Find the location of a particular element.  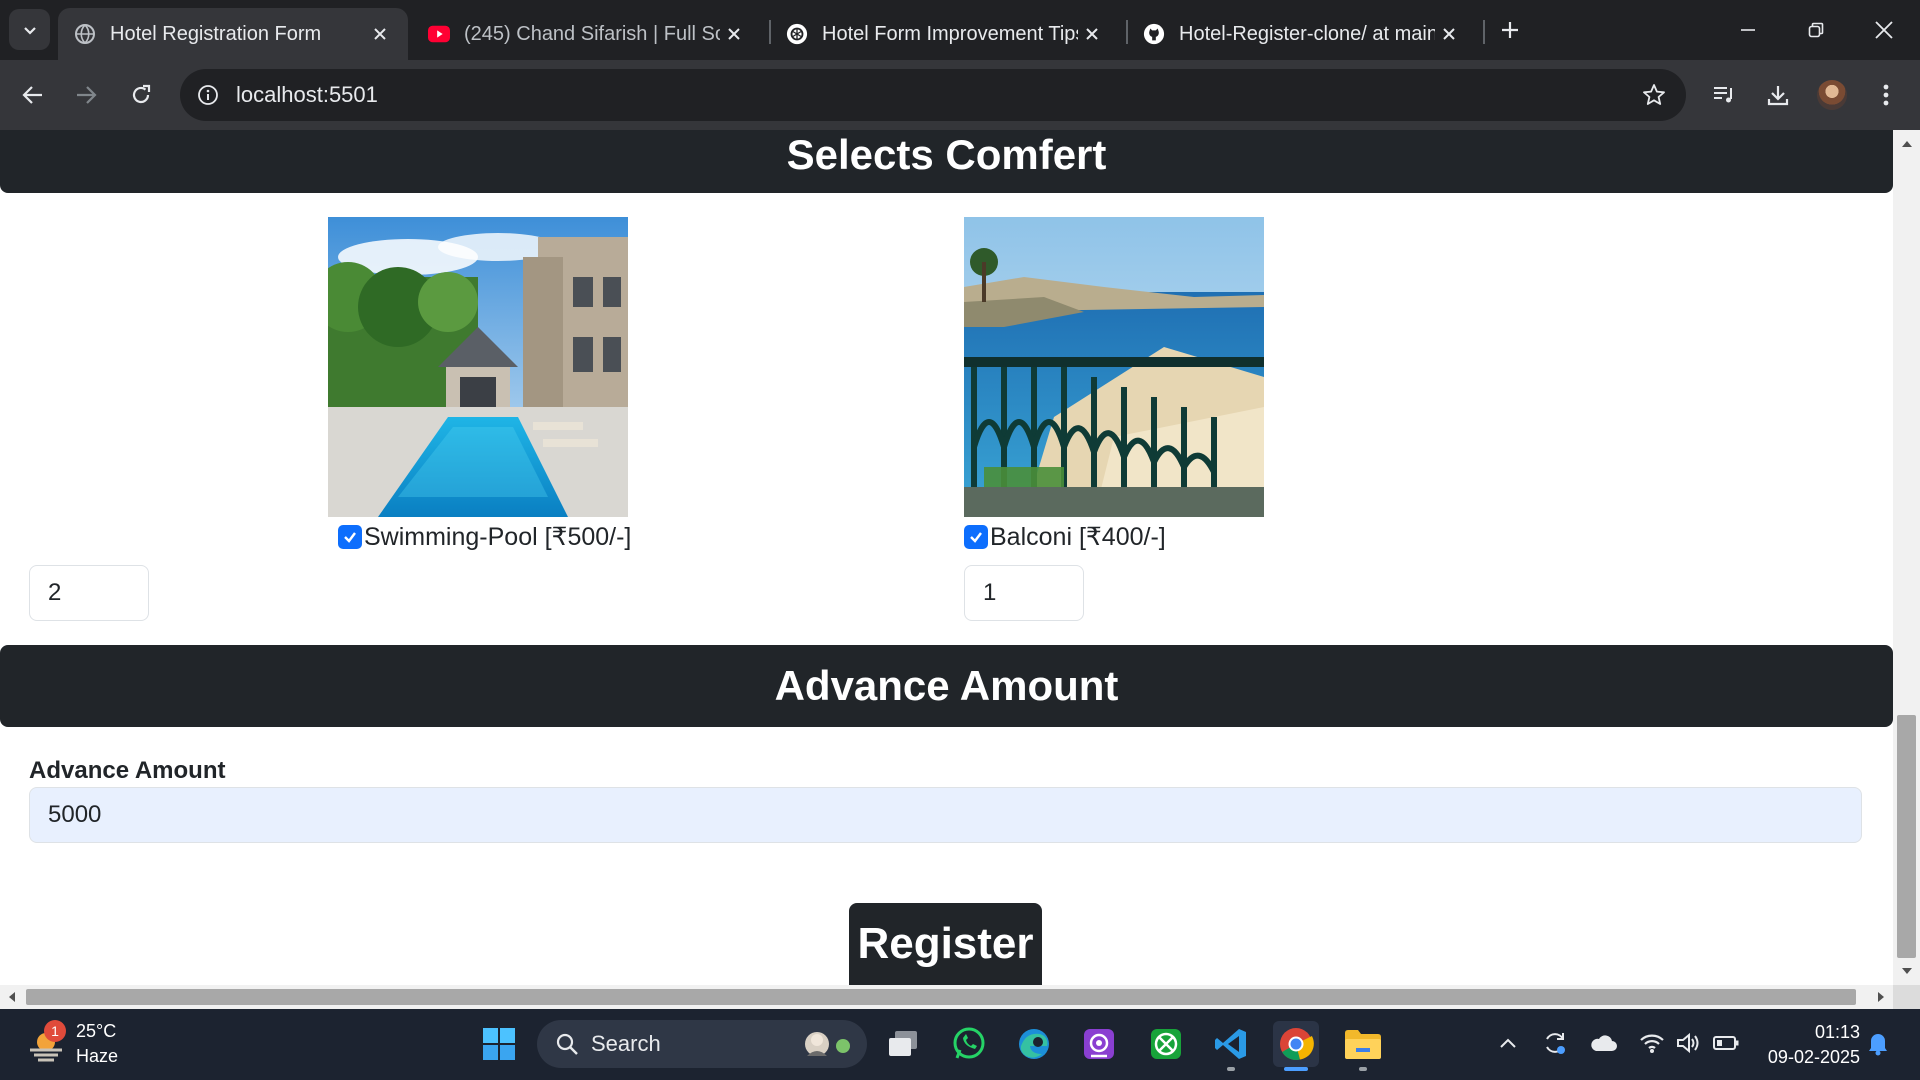

reading-list-button is located at coordinates (1724, 95).